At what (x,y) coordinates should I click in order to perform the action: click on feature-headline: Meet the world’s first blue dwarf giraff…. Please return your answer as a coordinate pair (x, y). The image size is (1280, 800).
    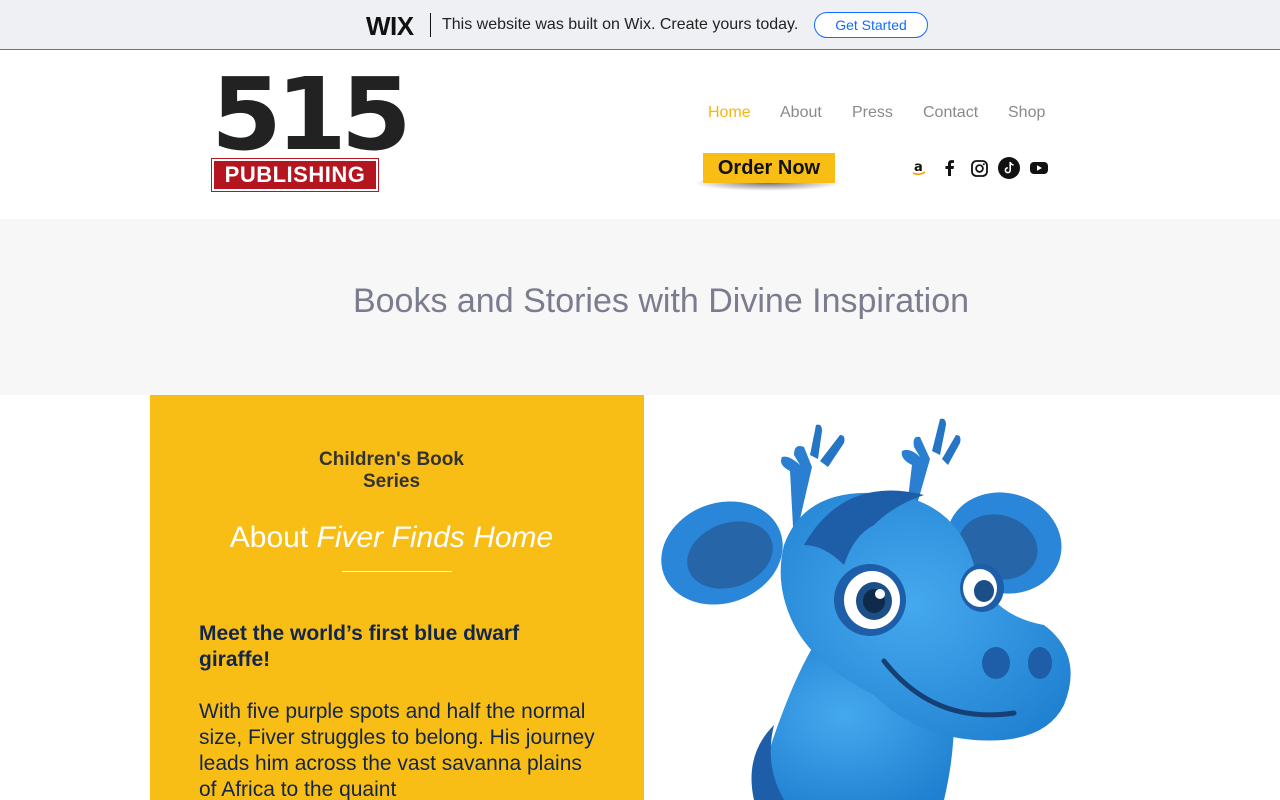
    Looking at the image, I should click on (359, 646).